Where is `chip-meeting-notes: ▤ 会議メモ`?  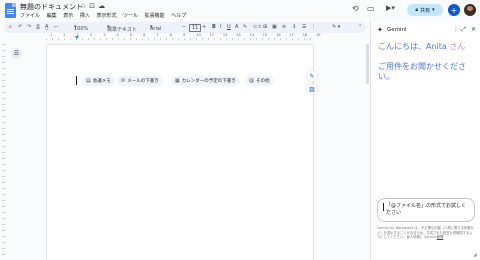
chip-meeting-notes: ▤ 会議メモ is located at coordinates (98, 81).